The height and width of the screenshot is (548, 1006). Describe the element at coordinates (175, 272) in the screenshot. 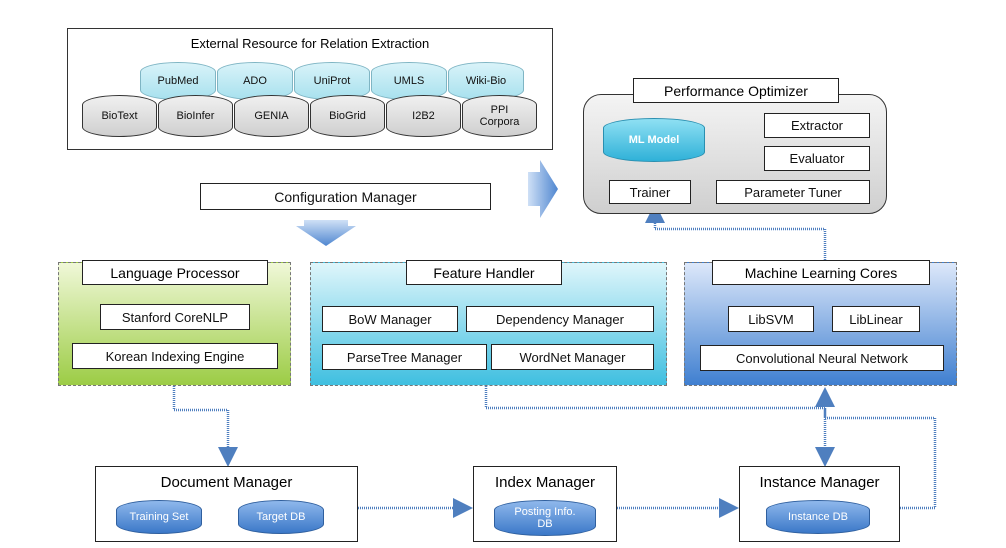

I see `language-processor-title: Language Processor` at that location.